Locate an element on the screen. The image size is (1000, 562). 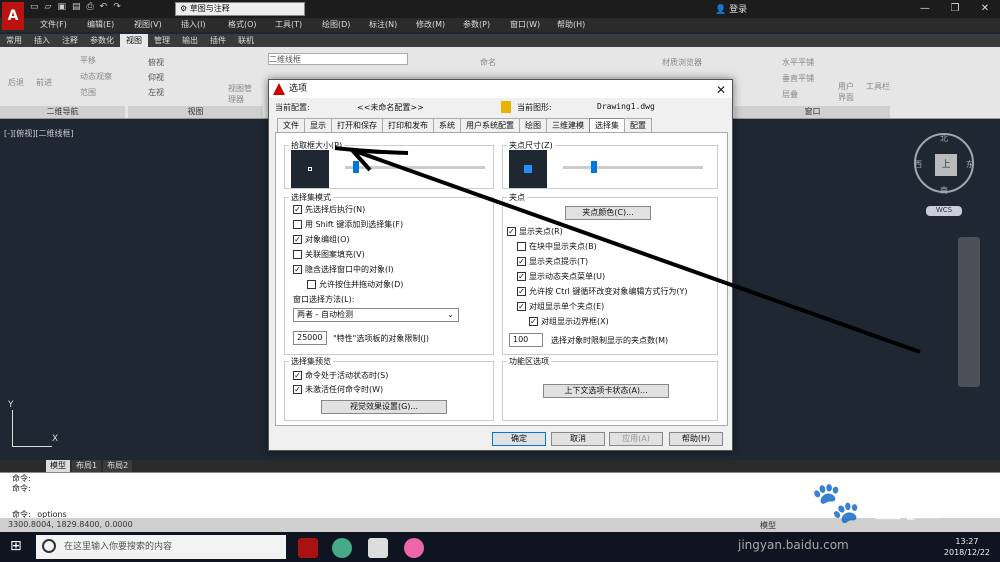
tab-annotate: 注释 is located at coordinates (70, 40).